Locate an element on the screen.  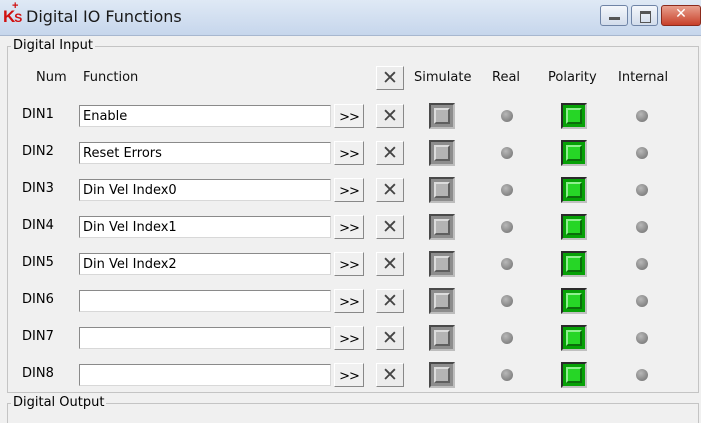
din-label: DIN4 is located at coordinates (38, 225).